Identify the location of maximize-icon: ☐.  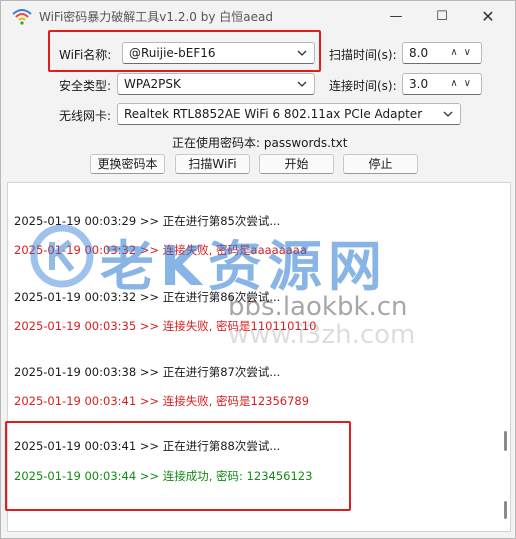
(442, 16).